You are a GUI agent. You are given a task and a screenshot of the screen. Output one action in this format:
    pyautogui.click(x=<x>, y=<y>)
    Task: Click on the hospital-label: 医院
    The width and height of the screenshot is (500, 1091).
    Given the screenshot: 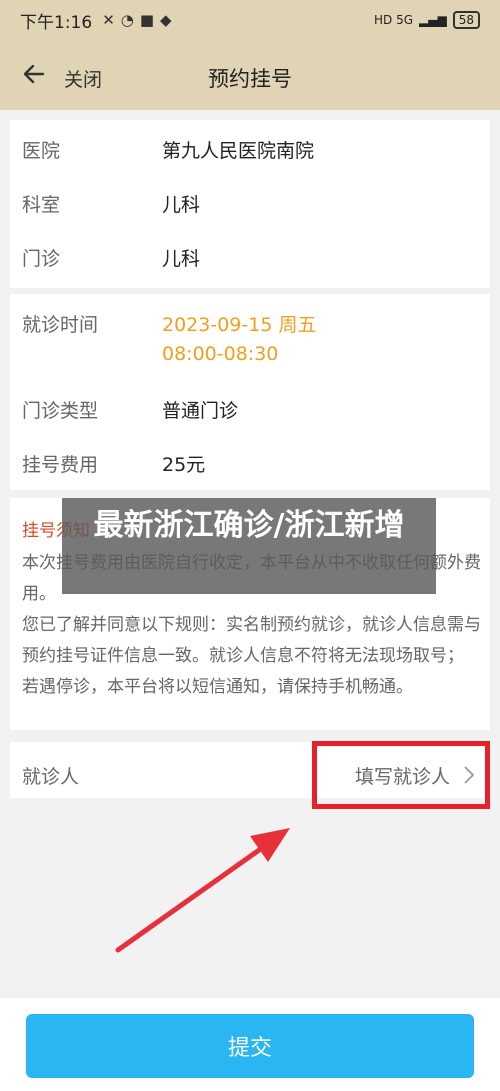 What is the action you would take?
    pyautogui.click(x=41, y=151)
    